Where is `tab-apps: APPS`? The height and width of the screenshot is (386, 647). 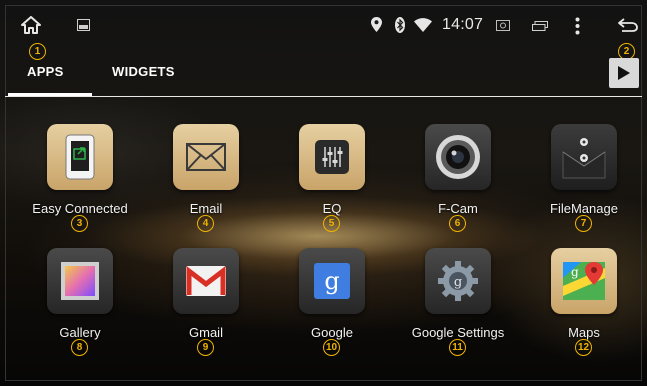
tab-apps: APPS is located at coordinates (45, 71).